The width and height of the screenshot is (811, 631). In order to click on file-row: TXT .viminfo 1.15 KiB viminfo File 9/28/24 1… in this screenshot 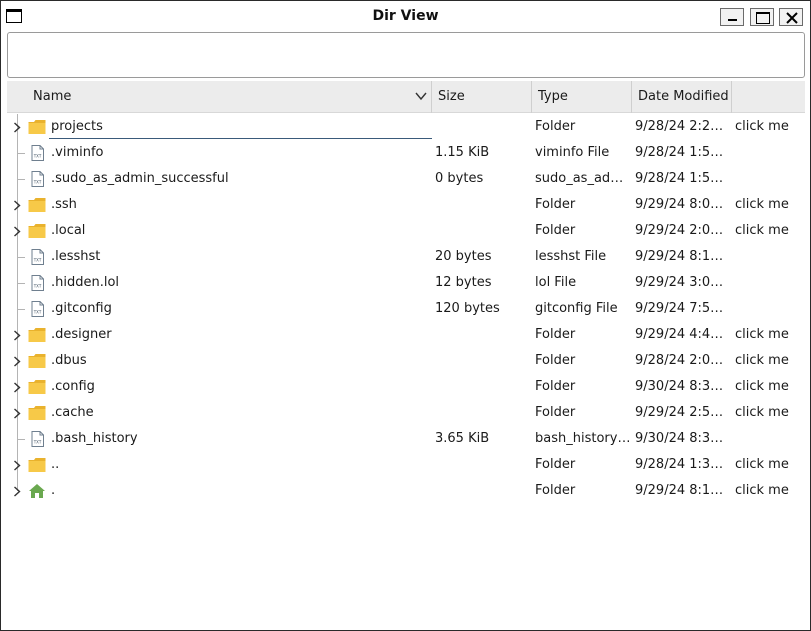, I will do `click(406, 153)`.